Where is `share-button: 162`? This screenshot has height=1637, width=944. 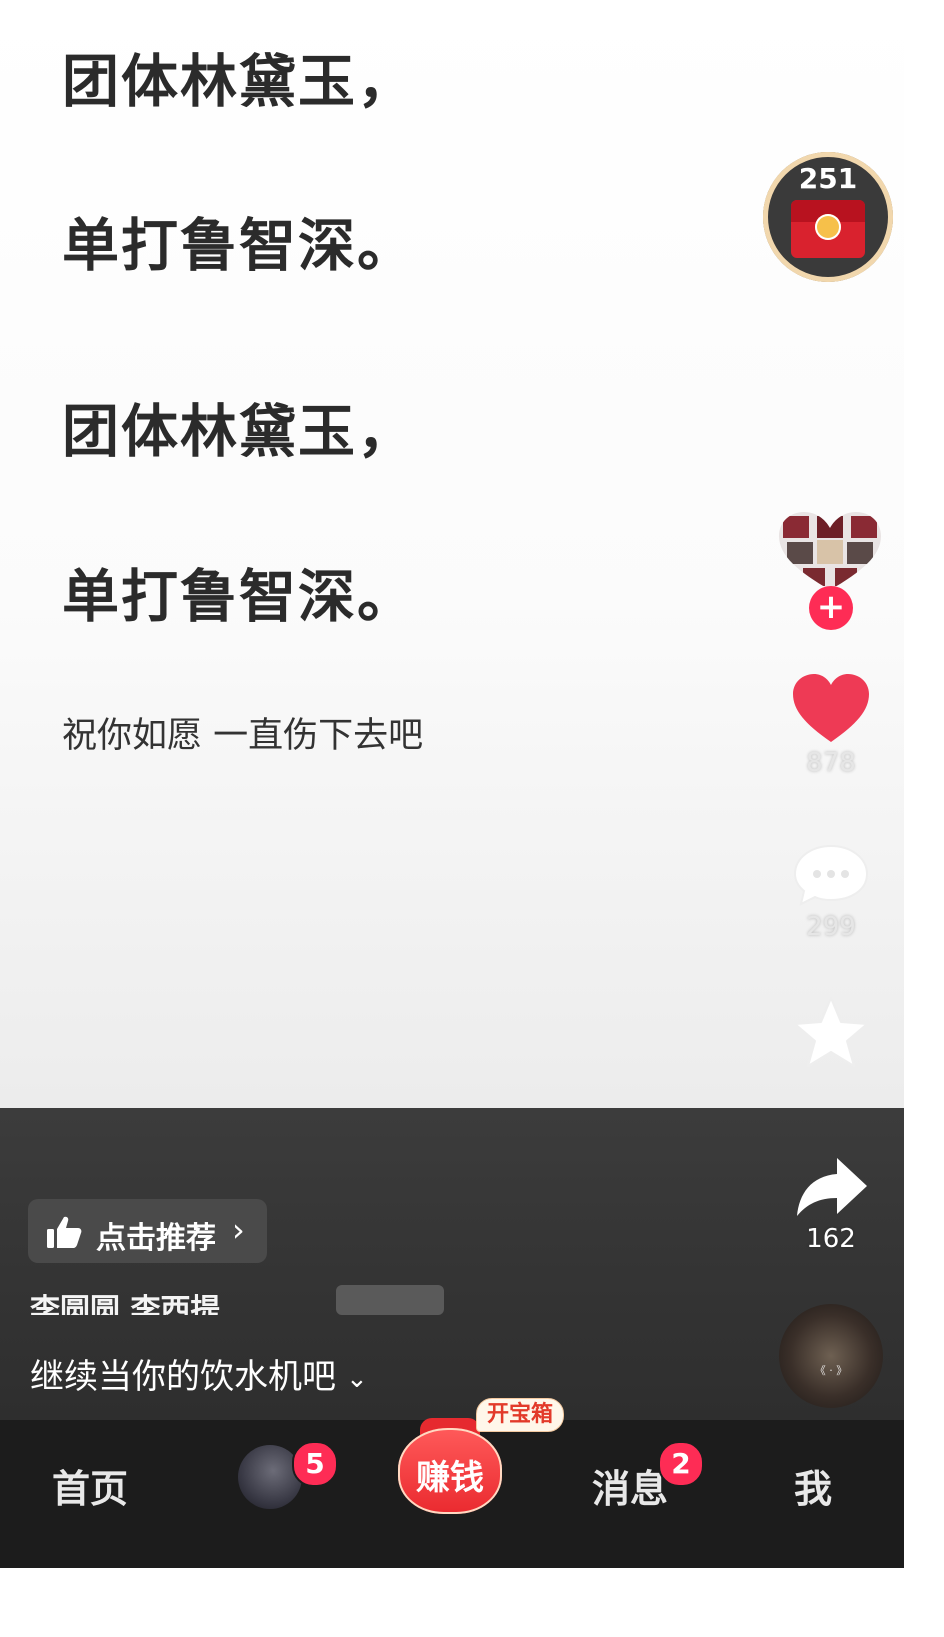
share-button: 162 is located at coordinates (831, 1204).